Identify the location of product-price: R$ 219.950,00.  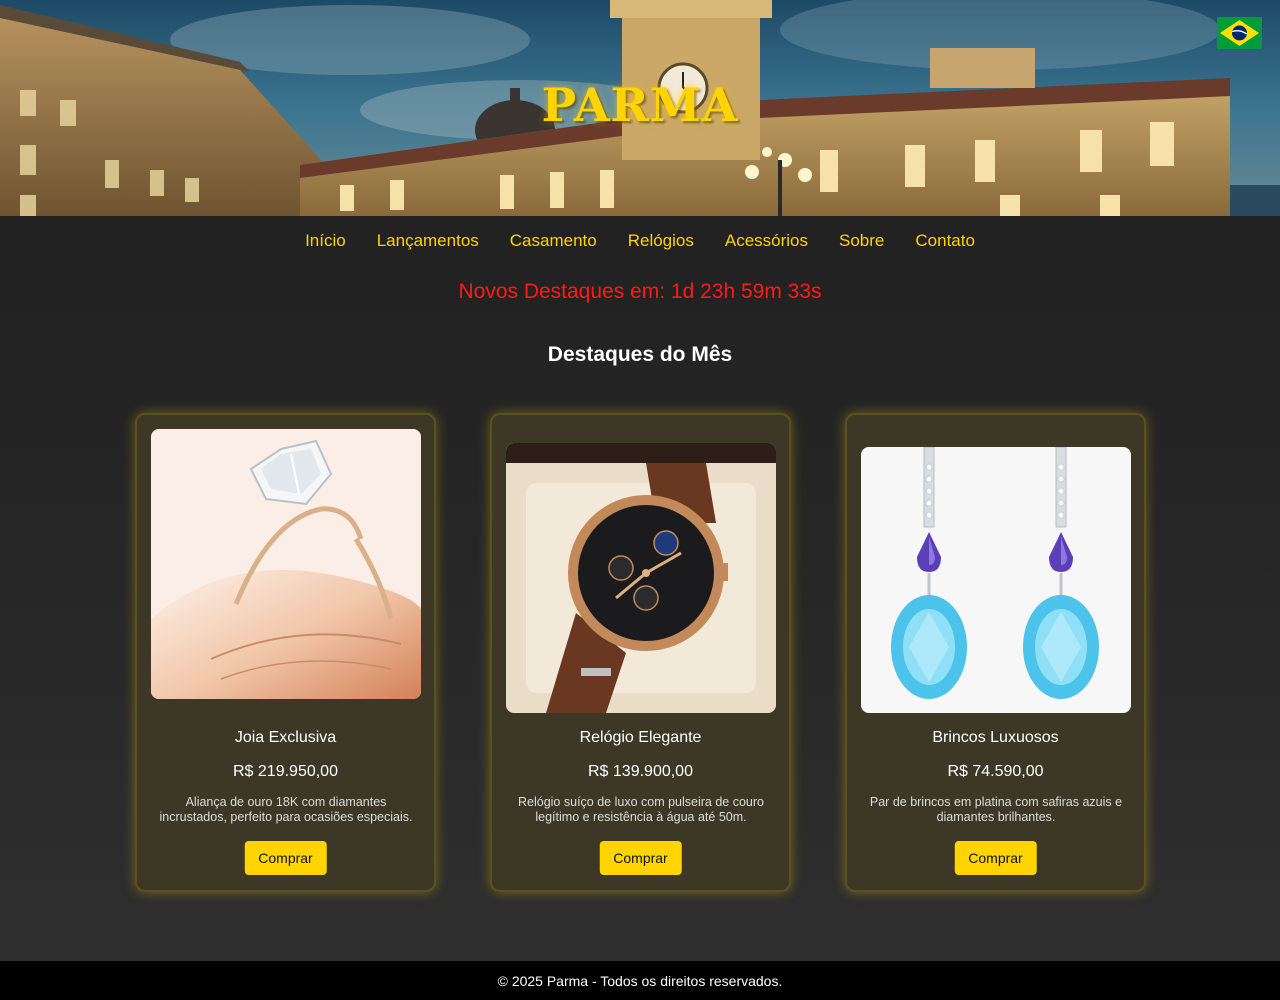
(285, 771).